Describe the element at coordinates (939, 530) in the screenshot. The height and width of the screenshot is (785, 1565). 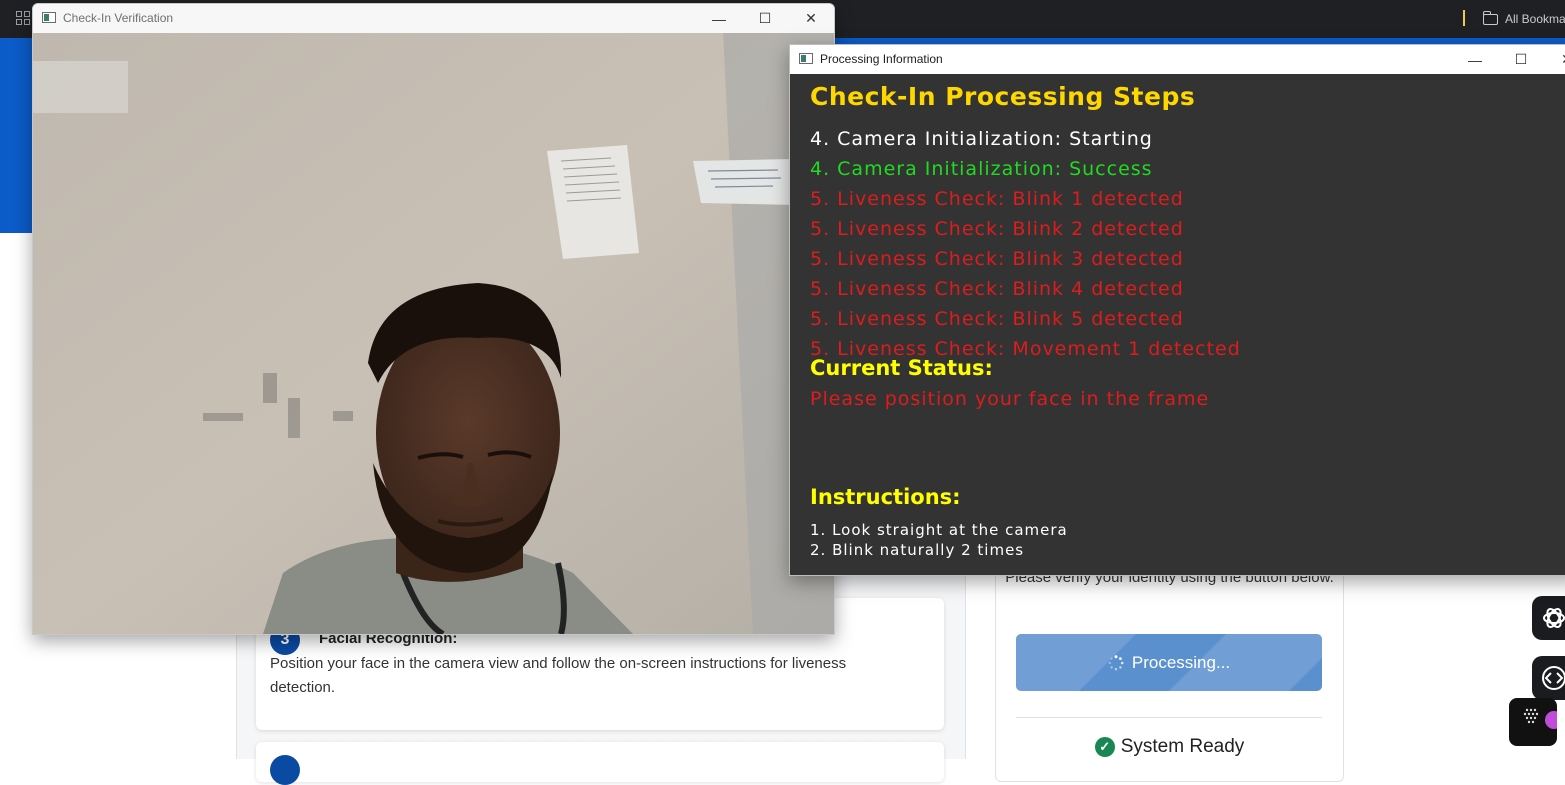
I see `instruction-item: 1. Look straight at the camera` at that location.